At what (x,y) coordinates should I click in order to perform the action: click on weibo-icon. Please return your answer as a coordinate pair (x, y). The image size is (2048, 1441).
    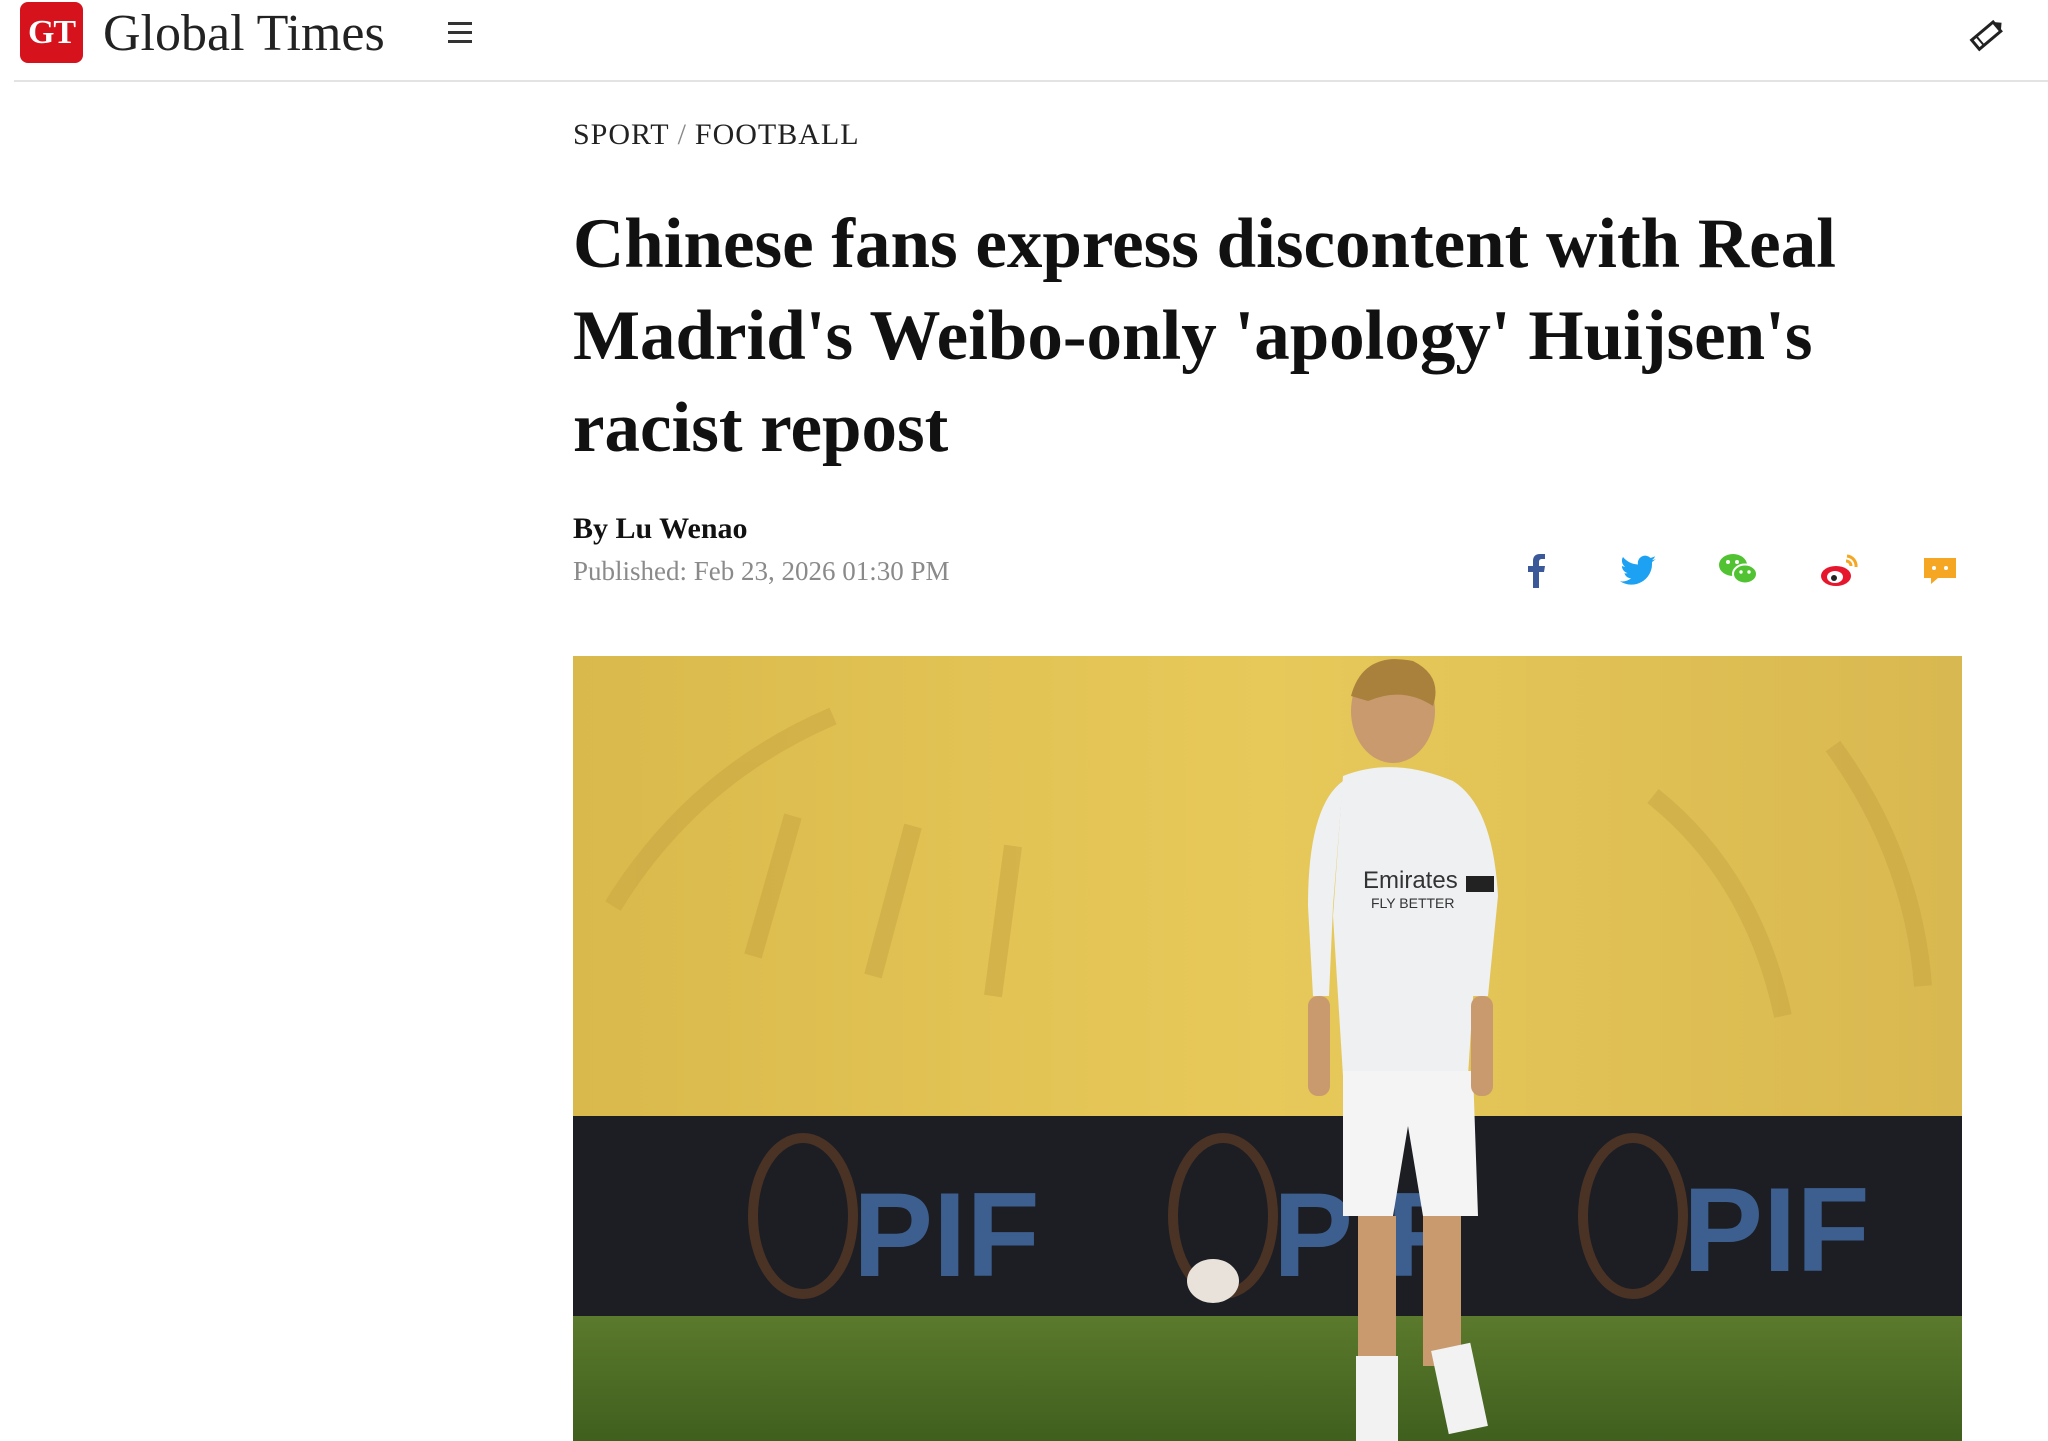
    Looking at the image, I should click on (1839, 570).